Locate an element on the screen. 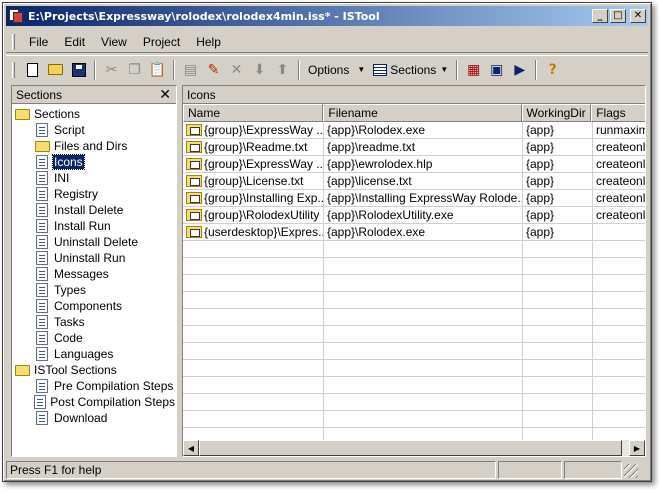  cell-flags: runmaxim is located at coordinates (619, 130).